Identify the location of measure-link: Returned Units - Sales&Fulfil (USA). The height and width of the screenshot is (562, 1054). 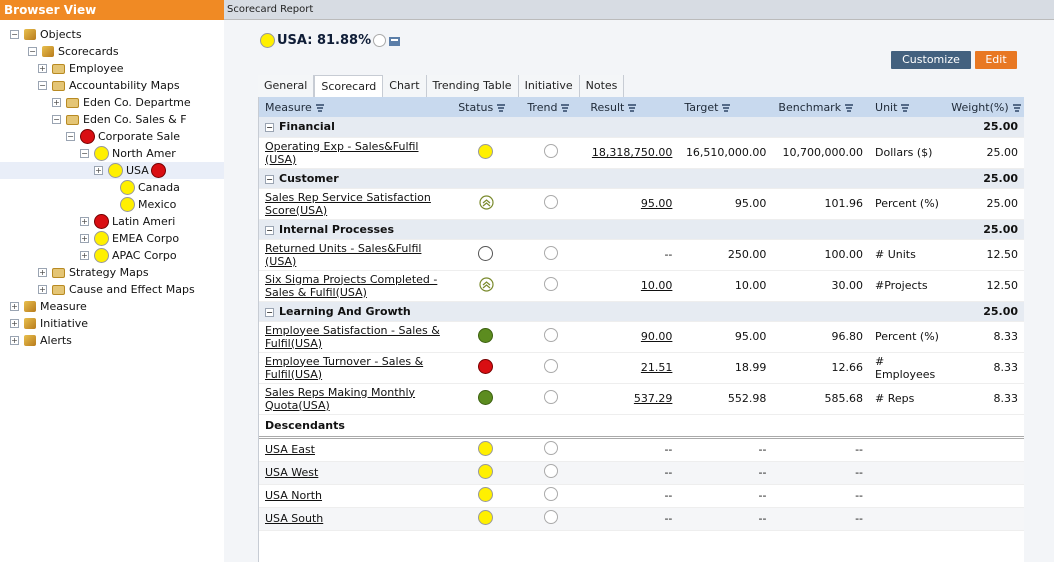
(356, 255).